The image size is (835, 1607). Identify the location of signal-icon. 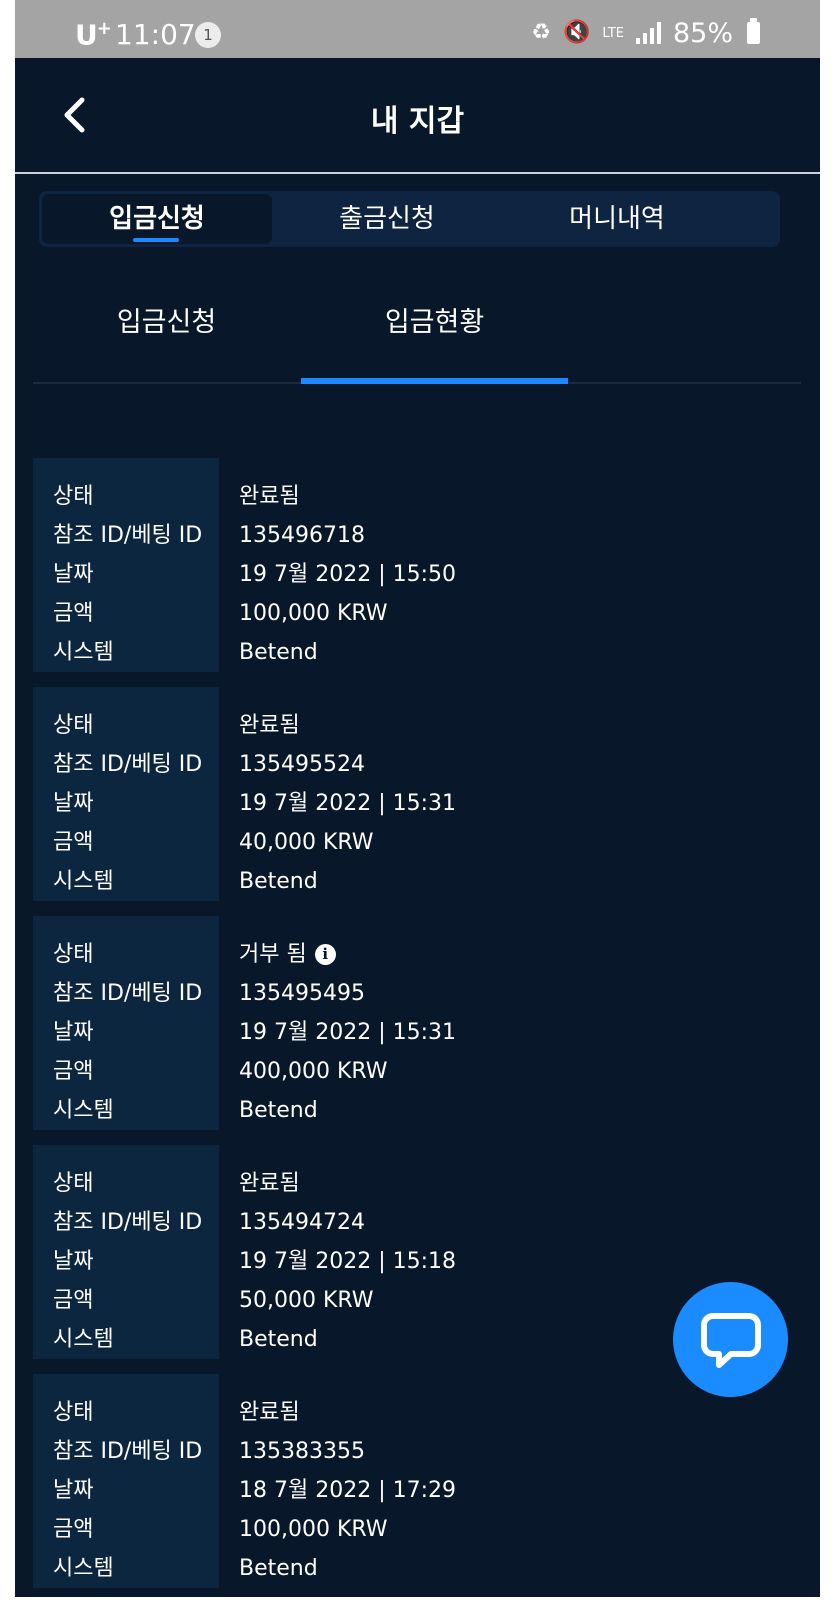
(648, 33).